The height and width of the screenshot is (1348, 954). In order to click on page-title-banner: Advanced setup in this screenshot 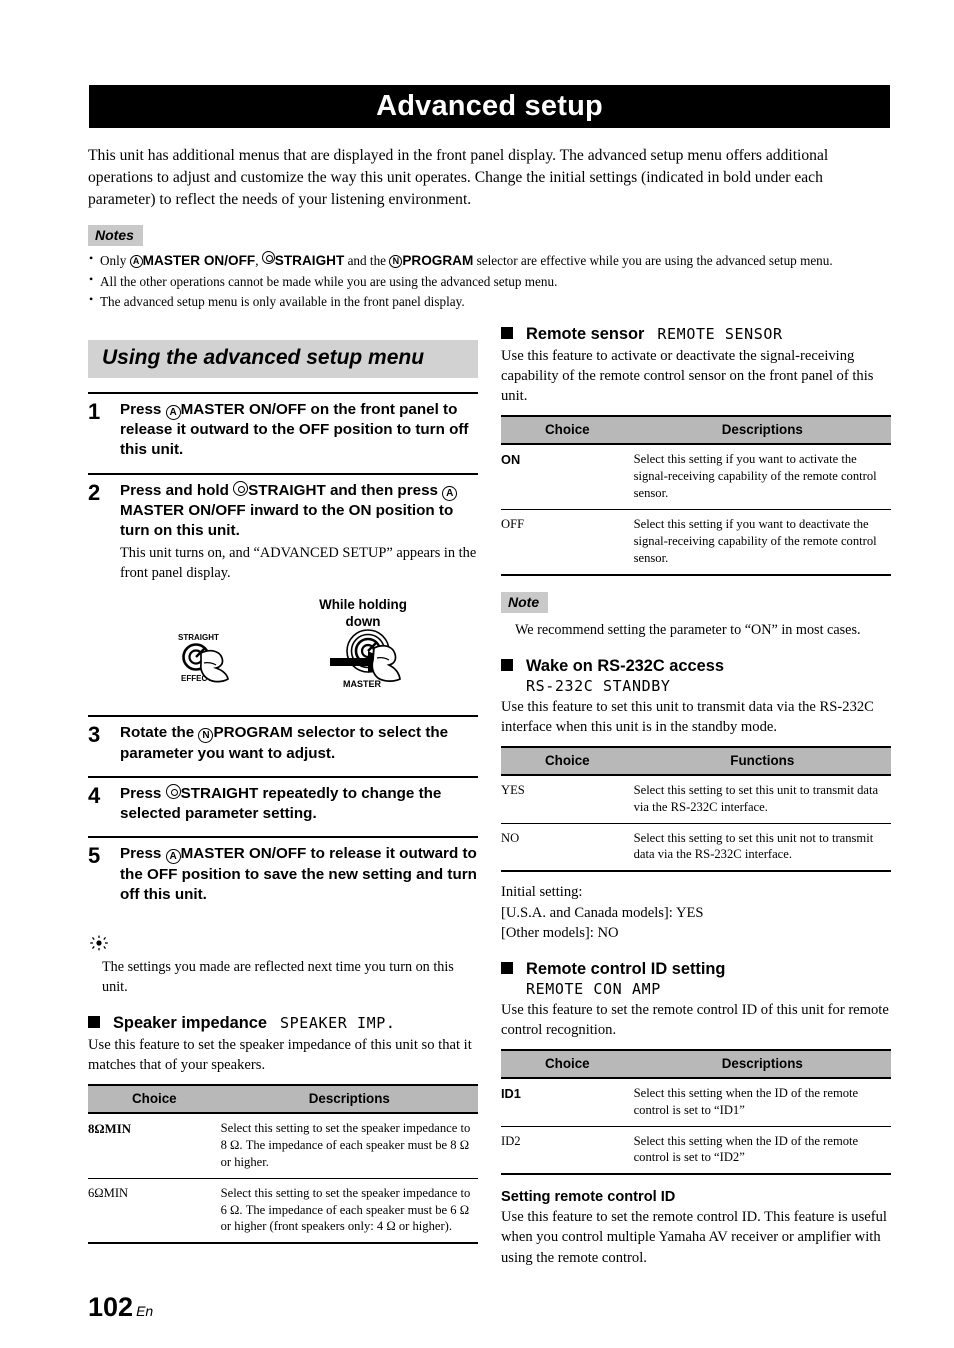, I will do `click(489, 106)`.